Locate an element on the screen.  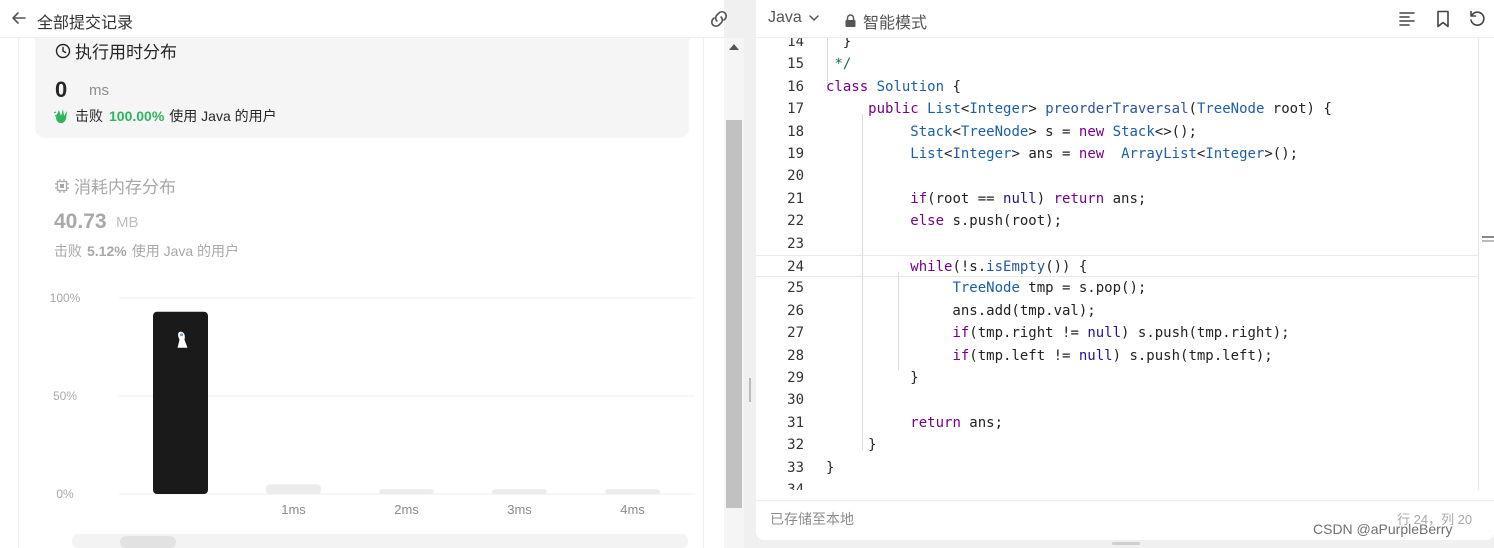
all-submissions-title: 全部提交记录 is located at coordinates (85, 21).